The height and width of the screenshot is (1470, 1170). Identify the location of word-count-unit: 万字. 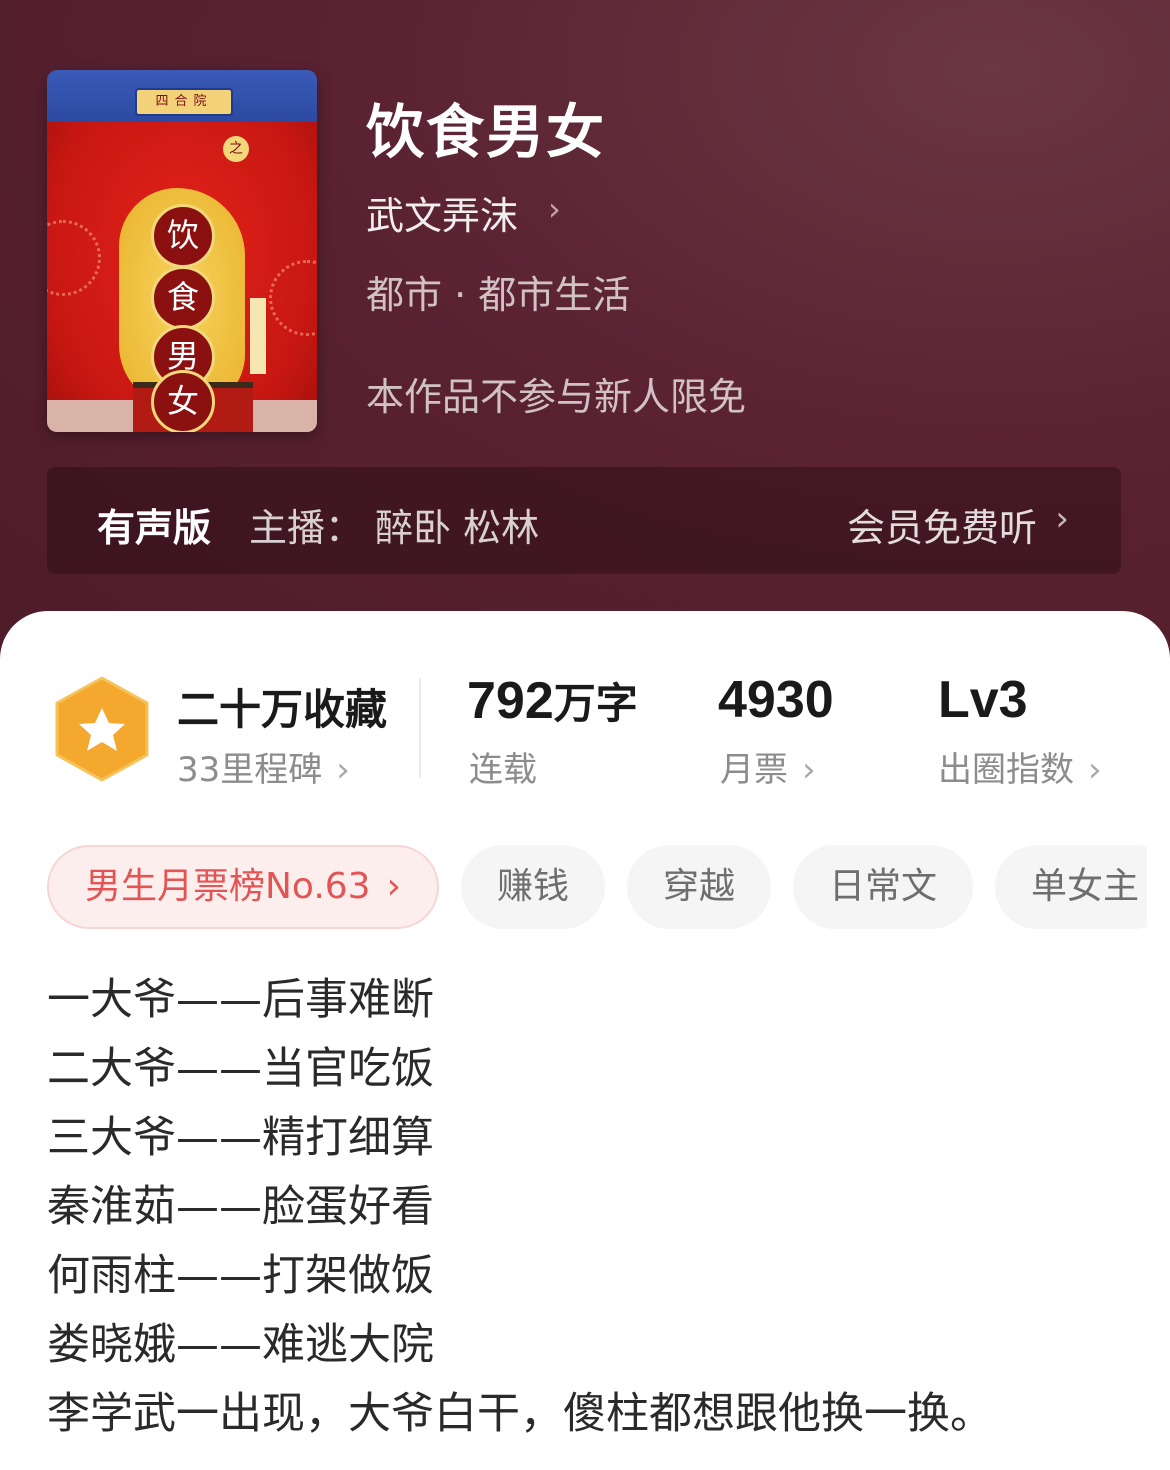
(595, 703).